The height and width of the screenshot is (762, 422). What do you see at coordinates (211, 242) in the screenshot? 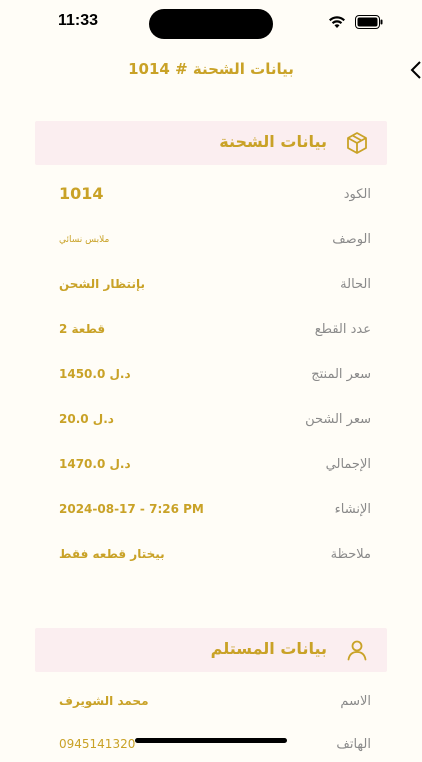
I see `row-description: الوصف ملابس نسائي` at bounding box center [211, 242].